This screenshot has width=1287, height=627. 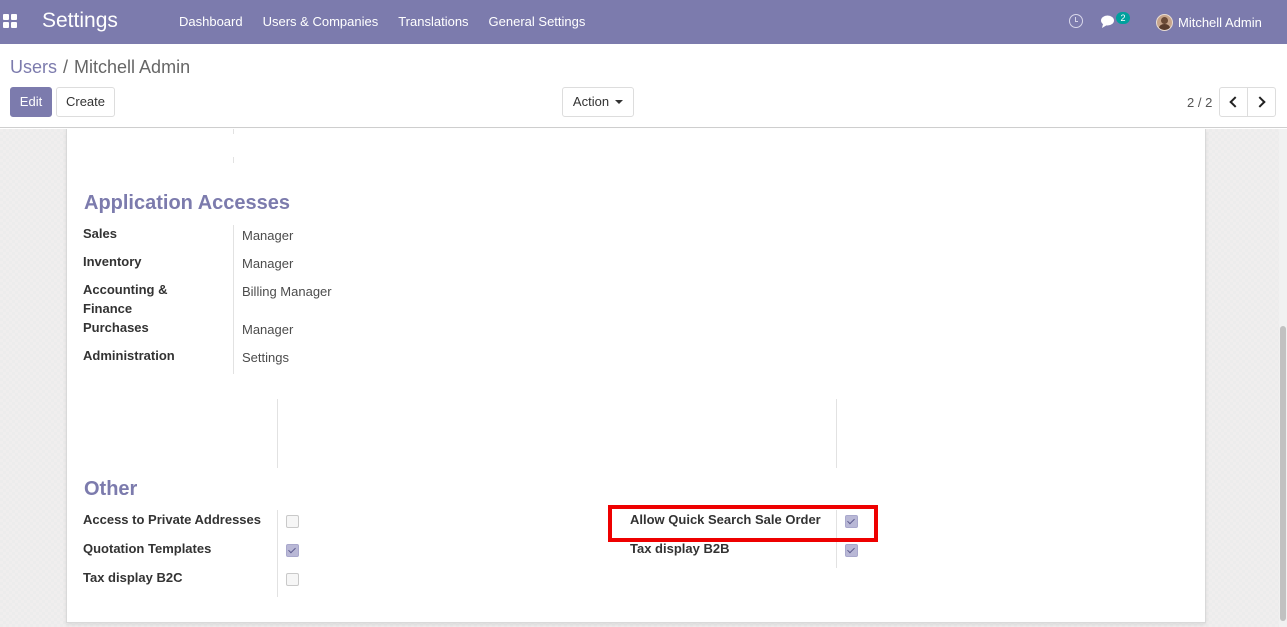 I want to click on pager-next-button, so click(x=1261, y=102).